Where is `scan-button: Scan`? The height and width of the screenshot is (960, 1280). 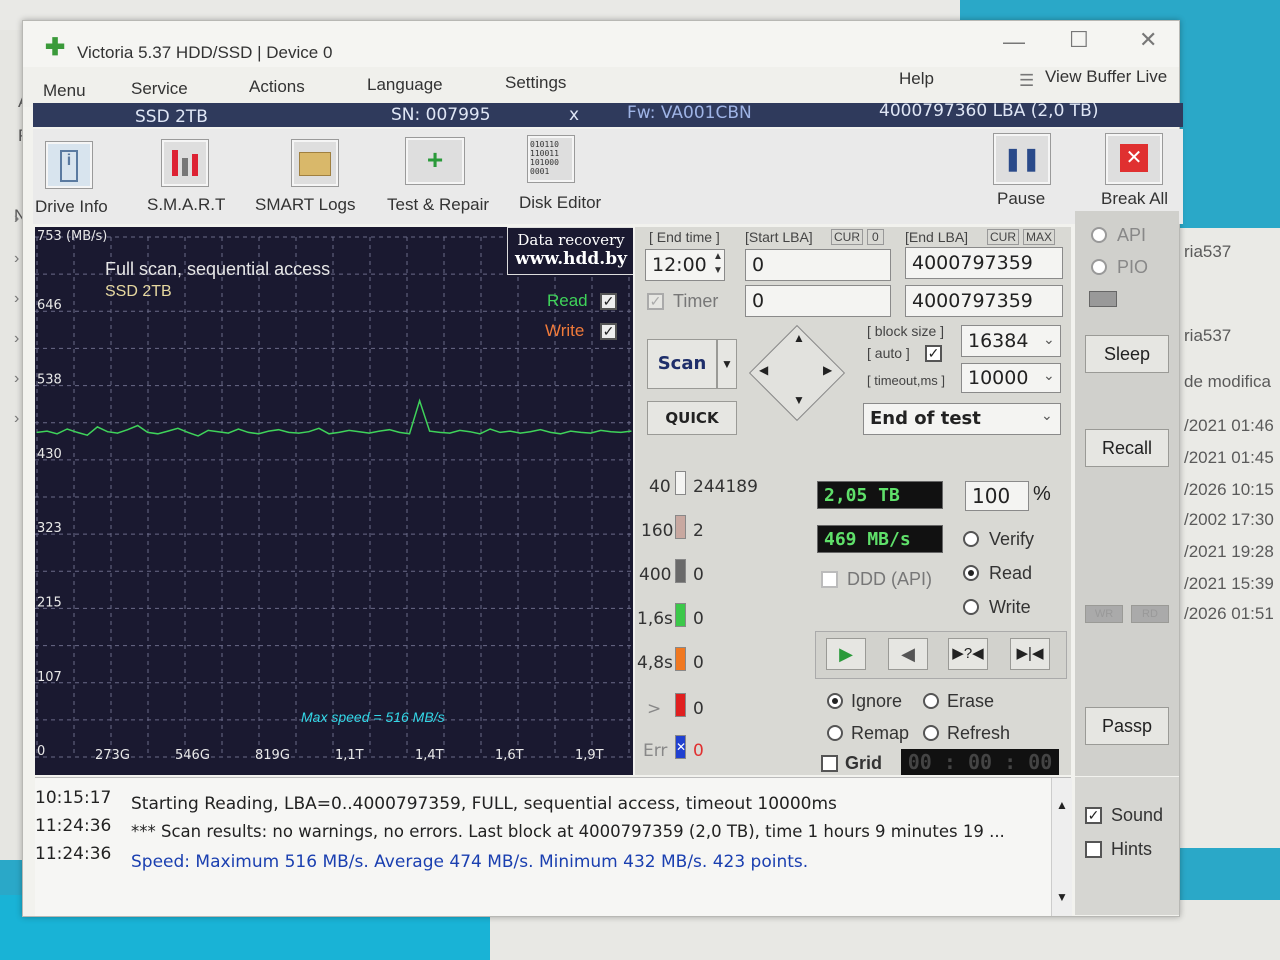 scan-button: Scan is located at coordinates (682, 364).